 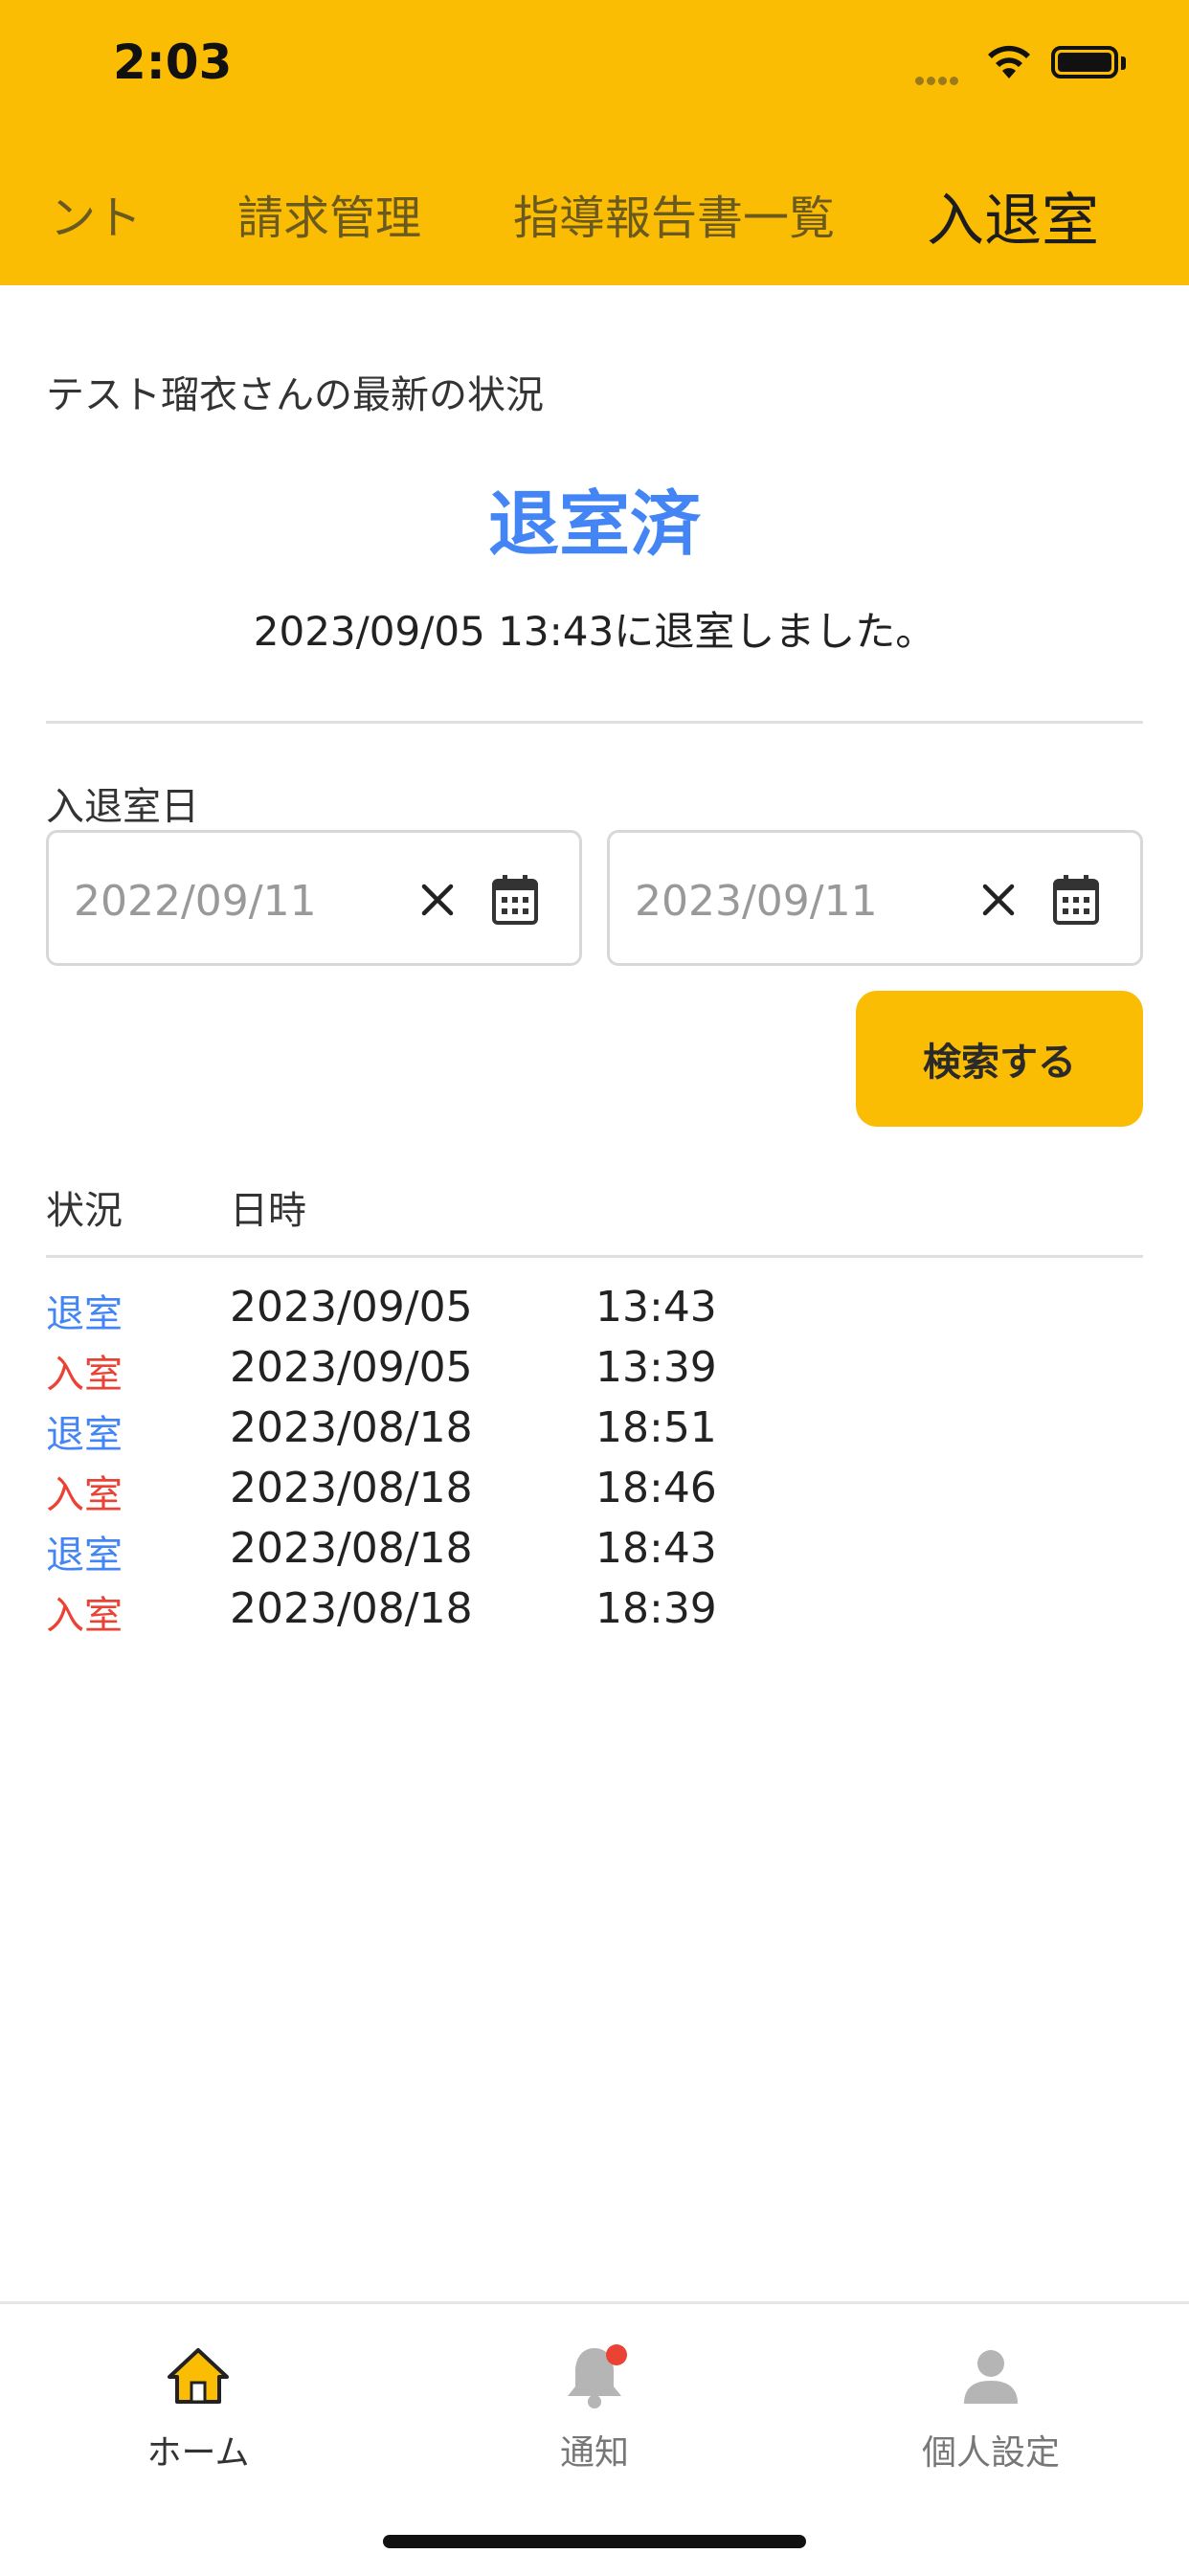 I want to click on tab-billing: 請求管理, so click(x=329, y=213).